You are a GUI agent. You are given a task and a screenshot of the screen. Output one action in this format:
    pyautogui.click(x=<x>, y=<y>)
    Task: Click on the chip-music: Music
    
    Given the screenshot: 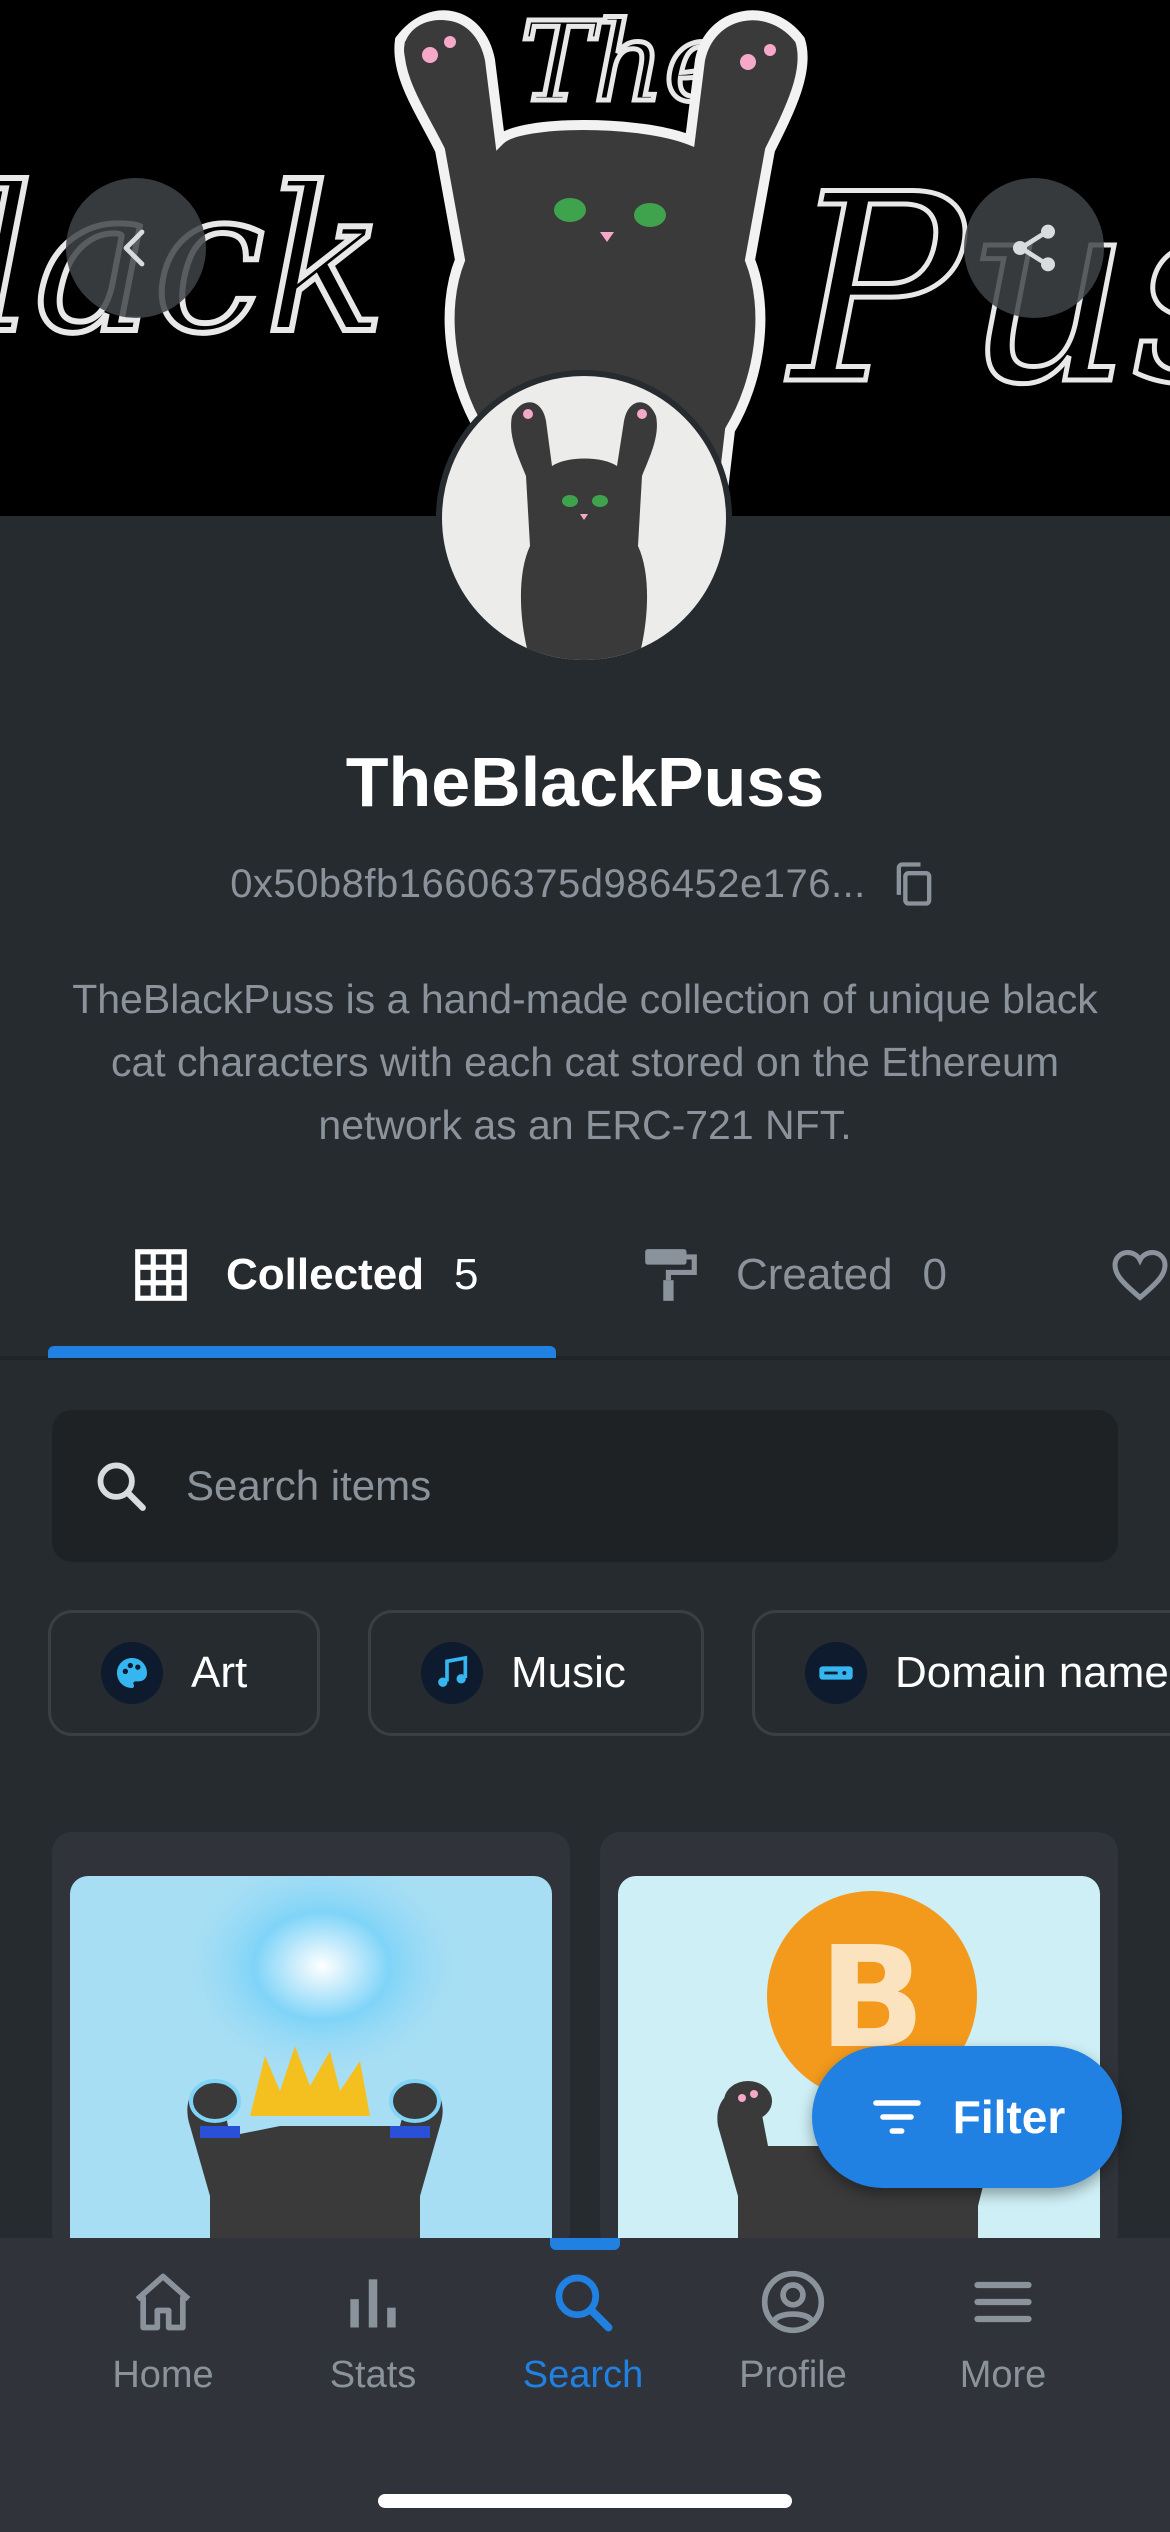 What is the action you would take?
    pyautogui.click(x=536, y=1673)
    